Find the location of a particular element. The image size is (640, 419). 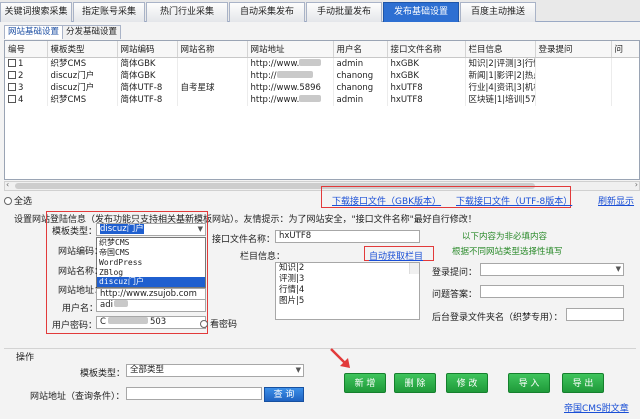

tab-industry-collect: 热门行业采集 is located at coordinates (187, 12).